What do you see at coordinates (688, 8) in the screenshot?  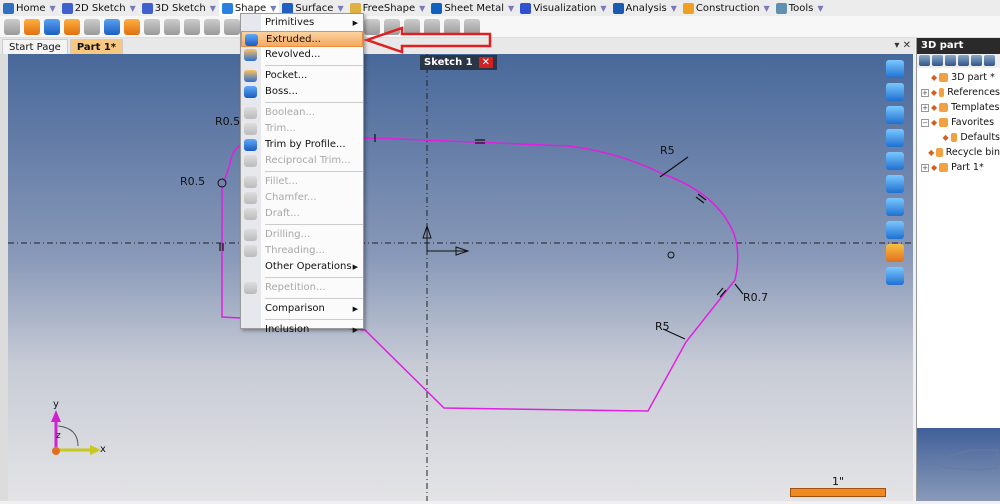 I see `construction-icon` at bounding box center [688, 8].